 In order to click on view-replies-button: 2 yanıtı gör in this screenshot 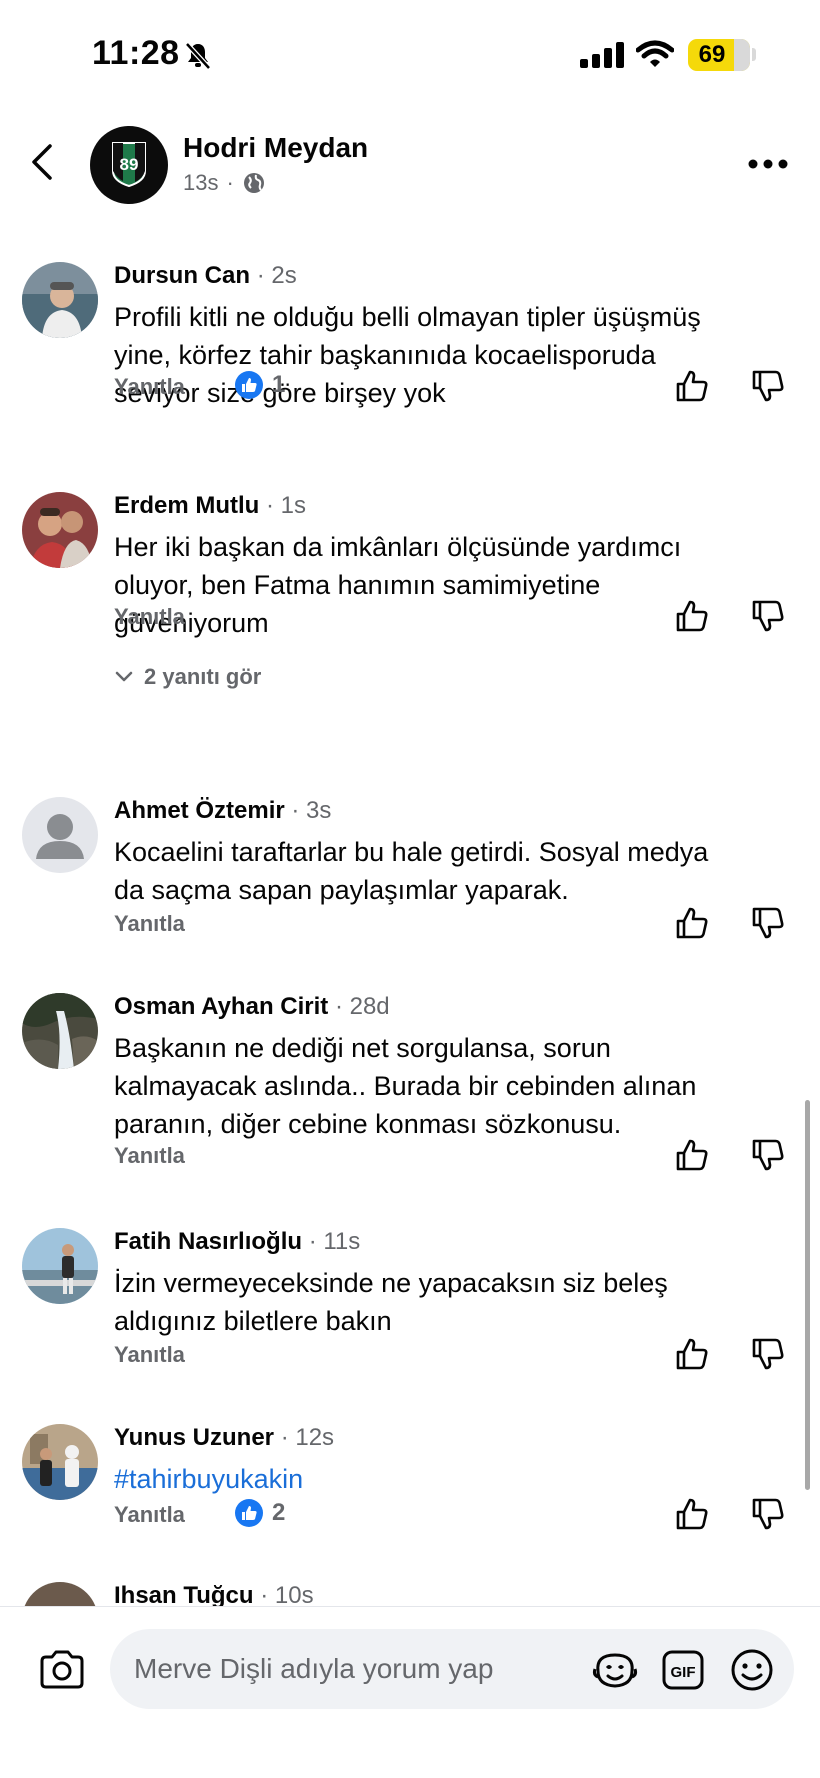, I will do `click(187, 677)`.